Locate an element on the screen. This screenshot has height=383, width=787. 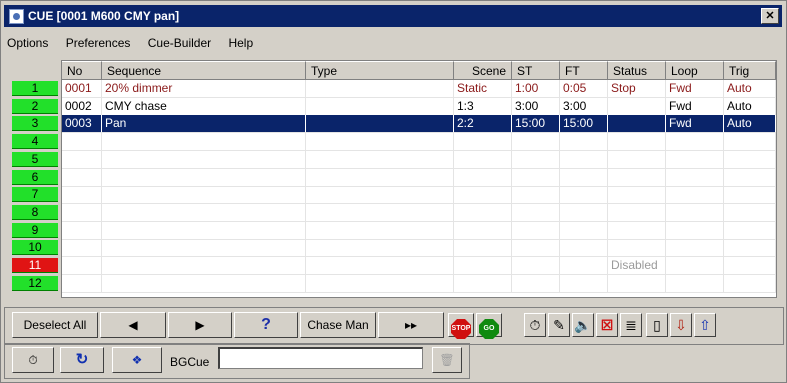
playback-button-8: 8 is located at coordinates (35, 212).